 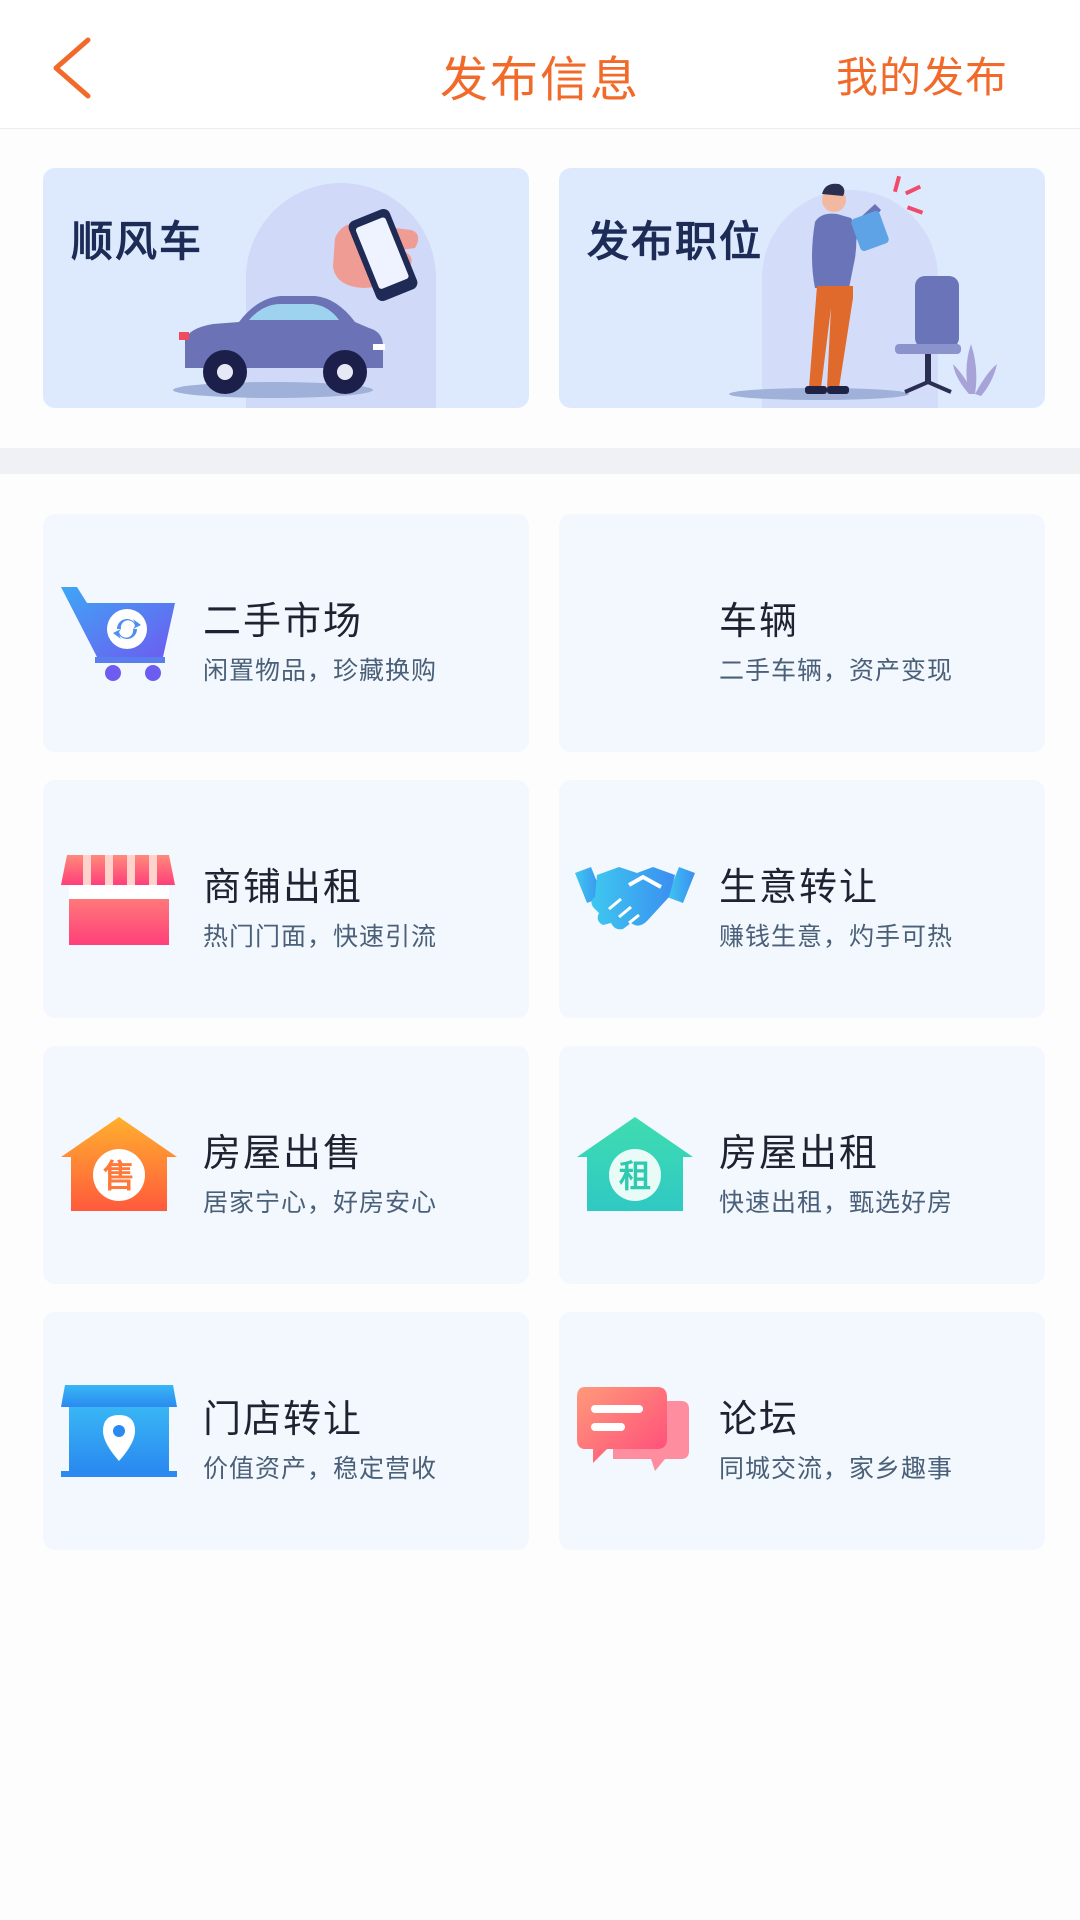 What do you see at coordinates (540, 461) in the screenshot?
I see `section-divider` at bounding box center [540, 461].